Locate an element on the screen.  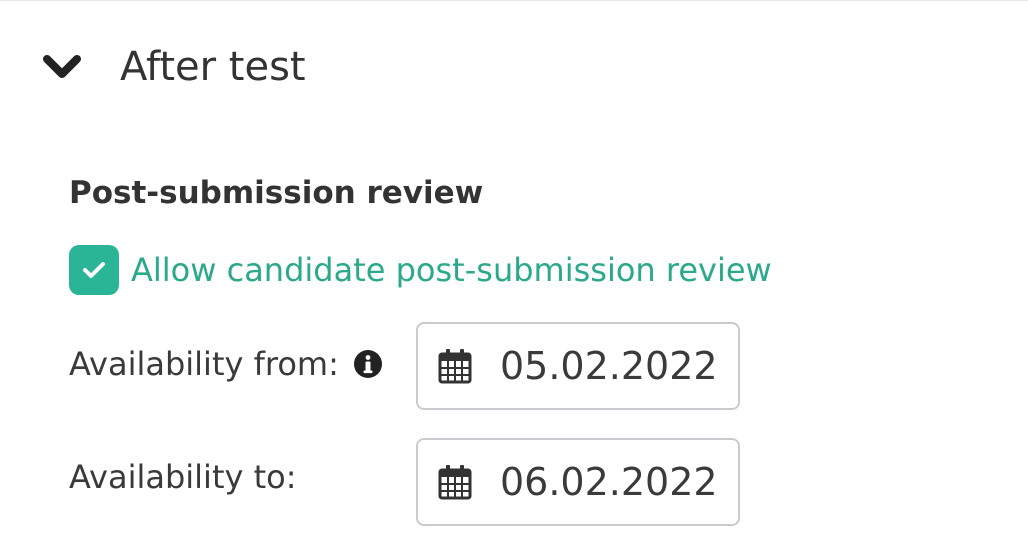
availability-from-label: Availability from: is located at coordinates (204, 364).